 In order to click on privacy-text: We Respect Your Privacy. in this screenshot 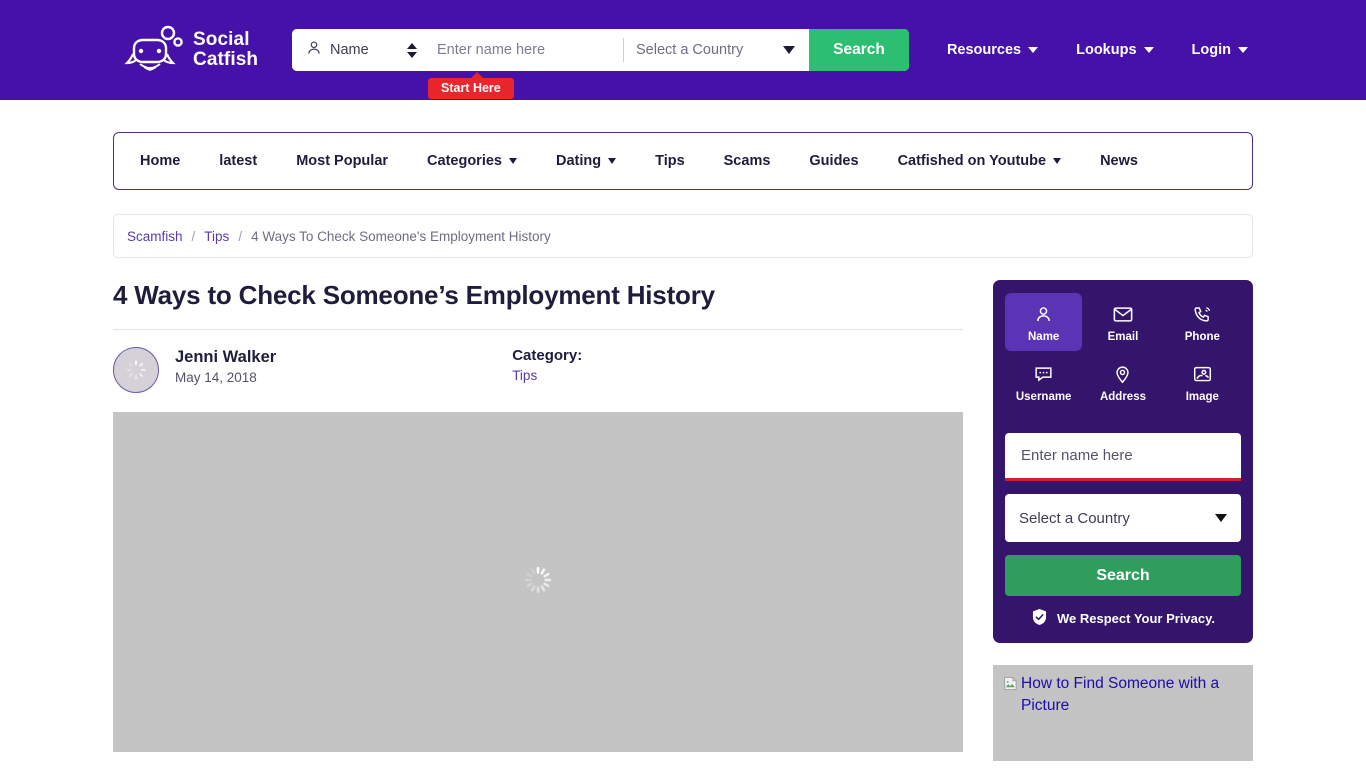, I will do `click(1136, 618)`.